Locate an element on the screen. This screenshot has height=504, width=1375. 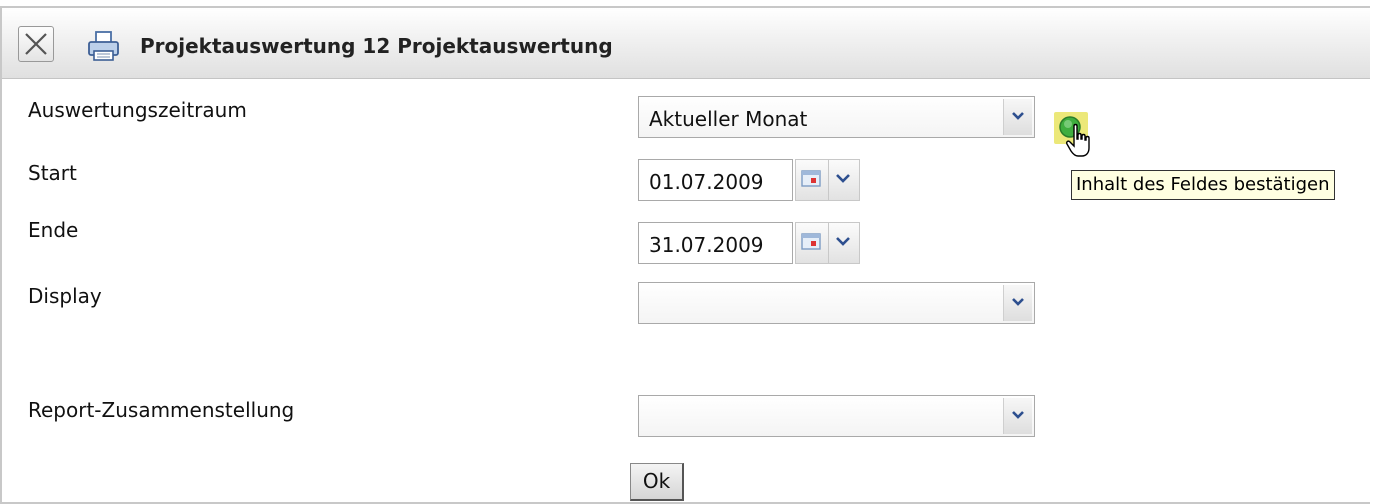
display-dropdown-button is located at coordinates (1017, 303).